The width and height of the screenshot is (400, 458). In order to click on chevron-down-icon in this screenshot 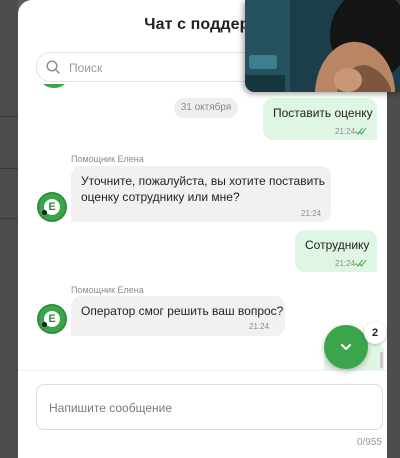, I will do `click(346, 347)`.